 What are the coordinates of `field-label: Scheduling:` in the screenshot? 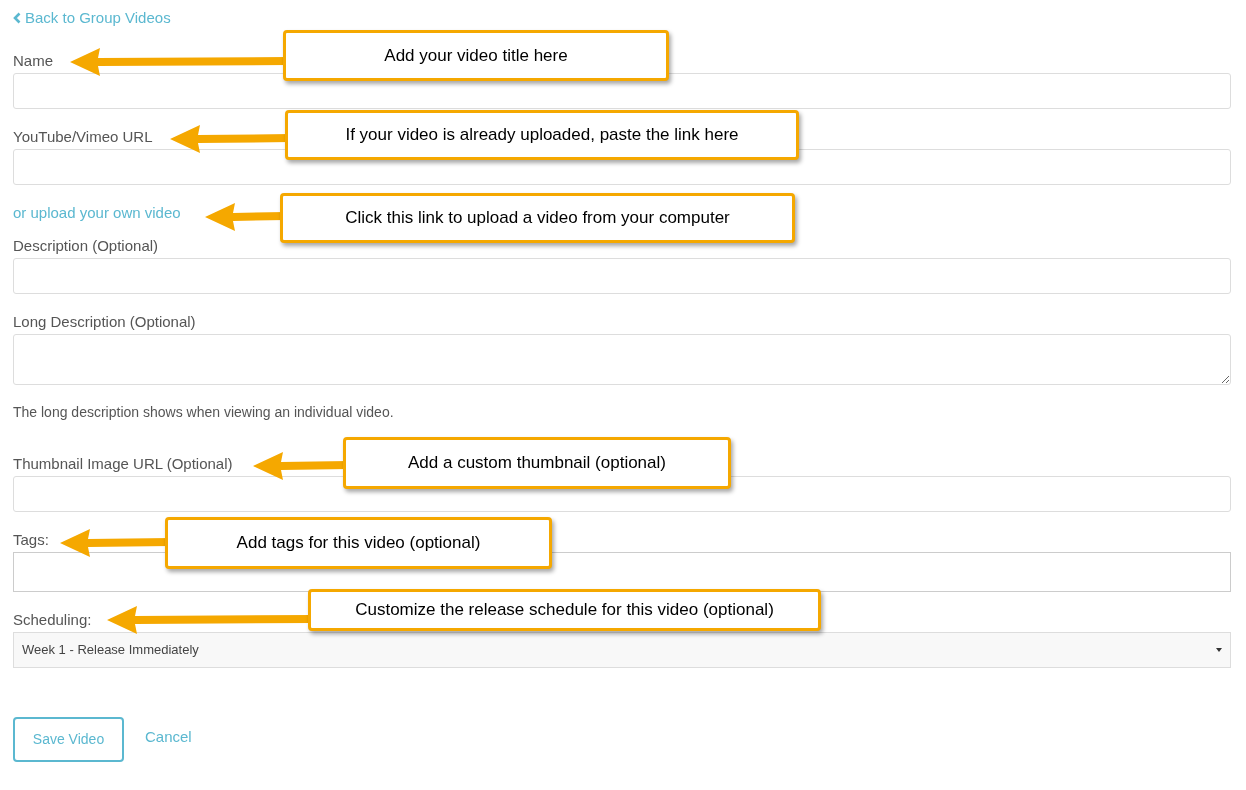 It's located at (52, 620).